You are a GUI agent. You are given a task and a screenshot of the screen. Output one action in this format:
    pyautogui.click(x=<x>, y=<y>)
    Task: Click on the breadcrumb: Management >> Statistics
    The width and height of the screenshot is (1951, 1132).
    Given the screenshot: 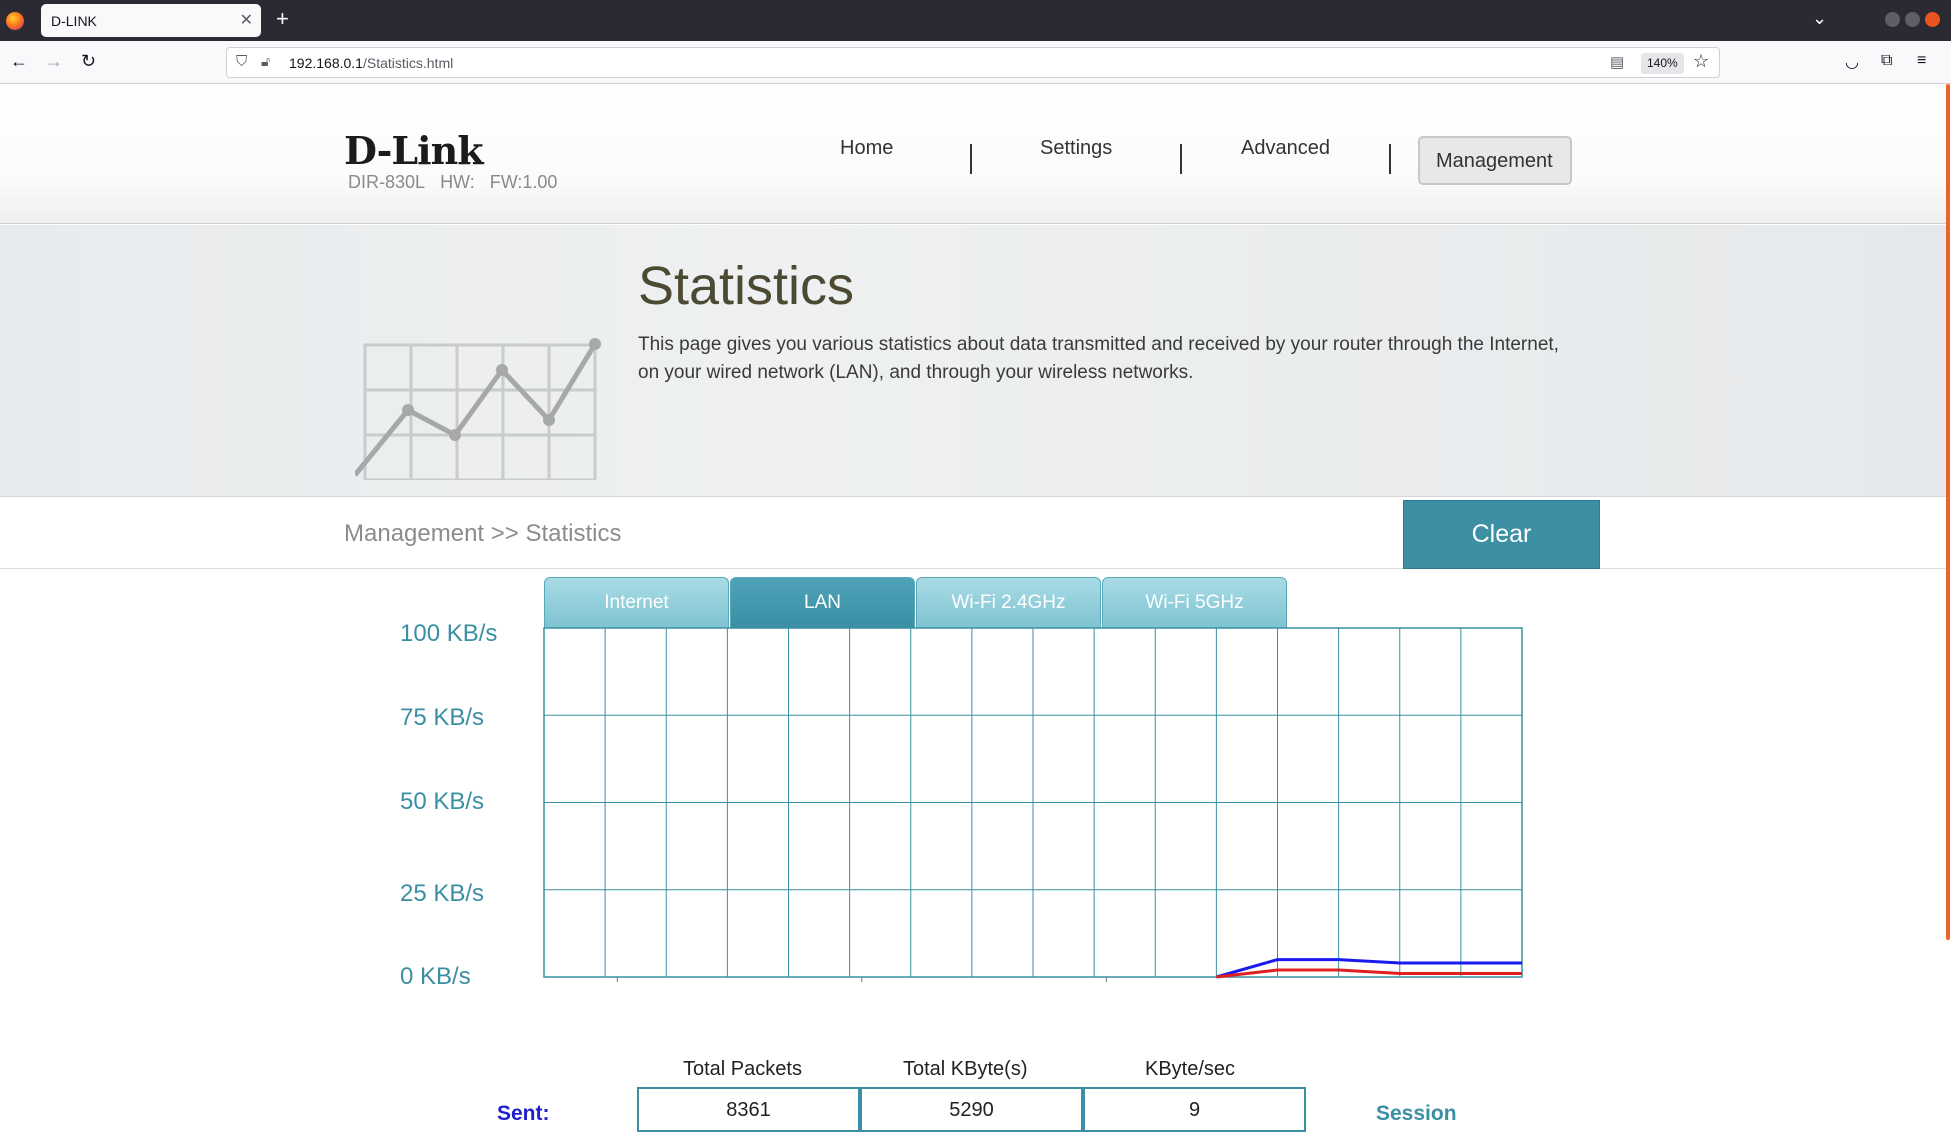 What is the action you would take?
    pyautogui.click(x=483, y=533)
    